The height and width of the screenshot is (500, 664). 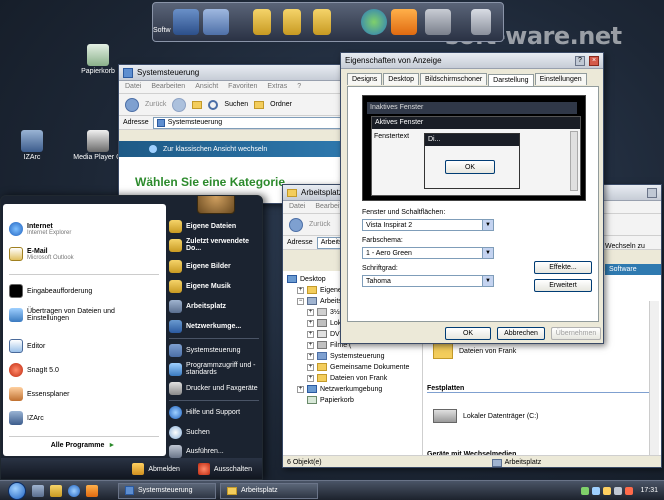 I want to click on quicklaunch-folder-icon, so click(x=56, y=490).